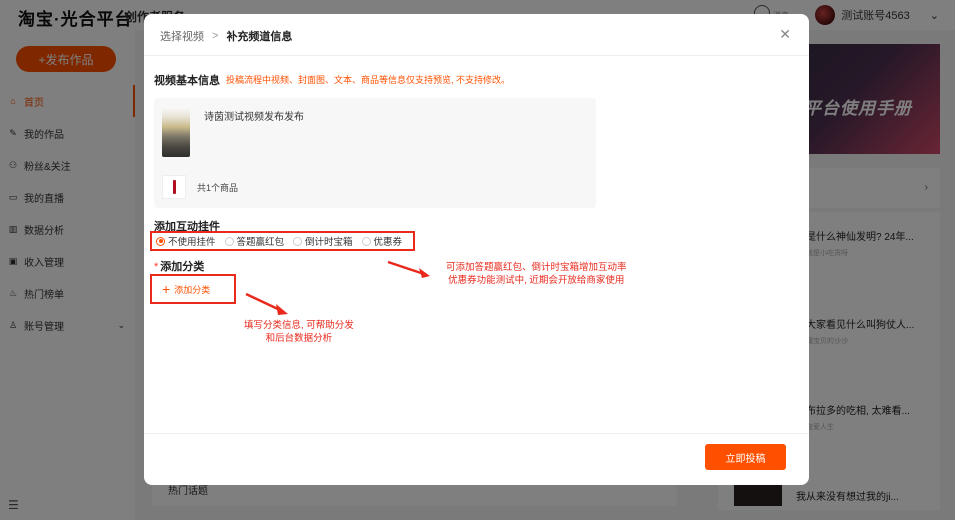 This screenshot has width=955, height=520. I want to click on submit-button: 立即投稿, so click(745, 457).